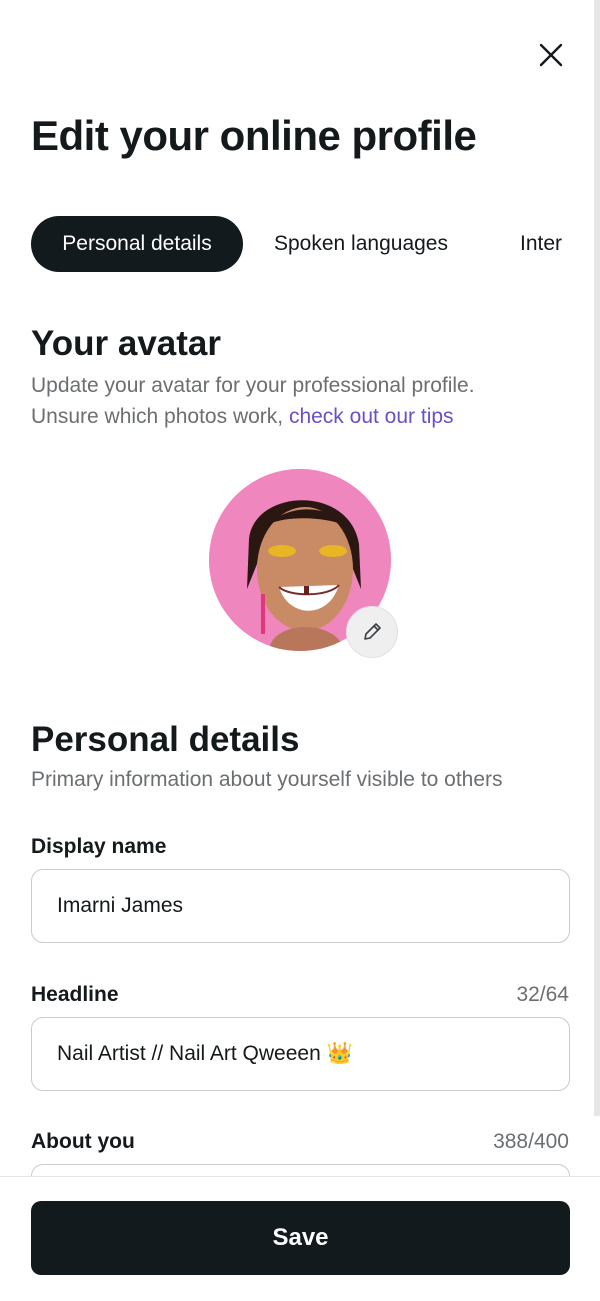  Describe the element at coordinates (531, 1141) in the screenshot. I see `about-counter: 388/400` at that location.